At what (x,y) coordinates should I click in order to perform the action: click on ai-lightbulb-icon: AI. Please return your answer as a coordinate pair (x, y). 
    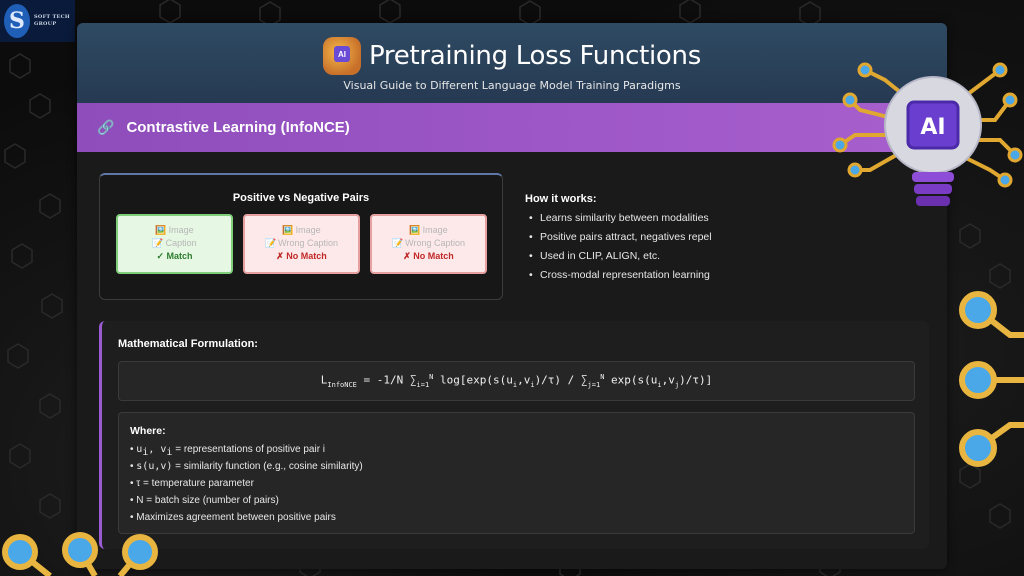
    Looking at the image, I should click on (927, 134).